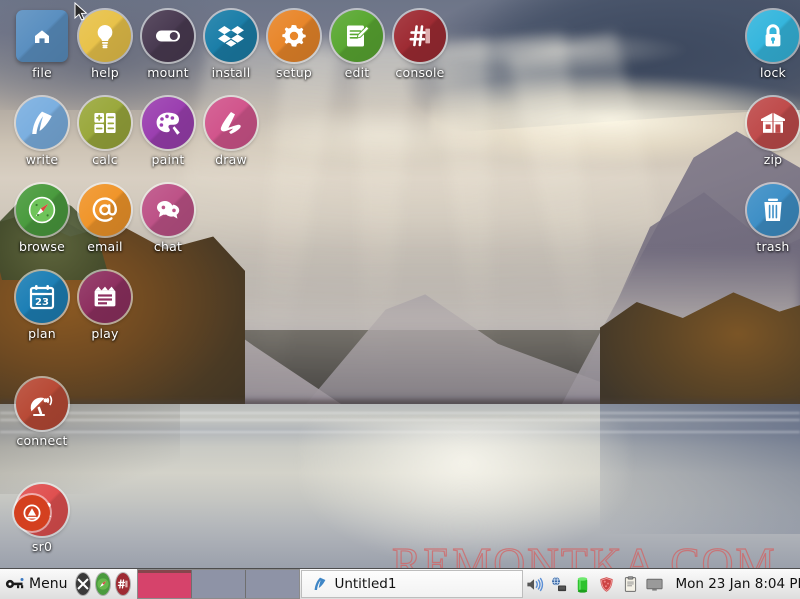 The height and width of the screenshot is (599, 800). Describe the element at coordinates (534, 584) in the screenshot. I see `volume-icon` at that location.